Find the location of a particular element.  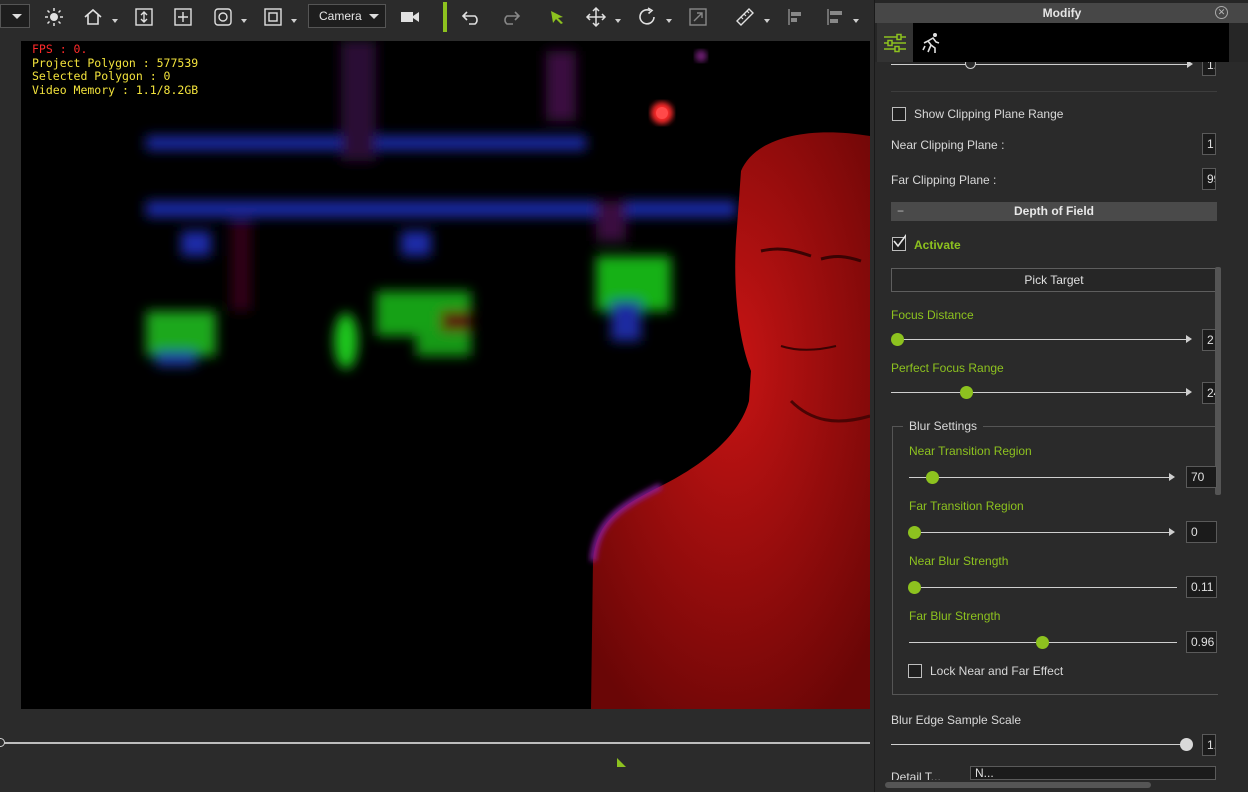

rotate-icon is located at coordinates (647, 17).